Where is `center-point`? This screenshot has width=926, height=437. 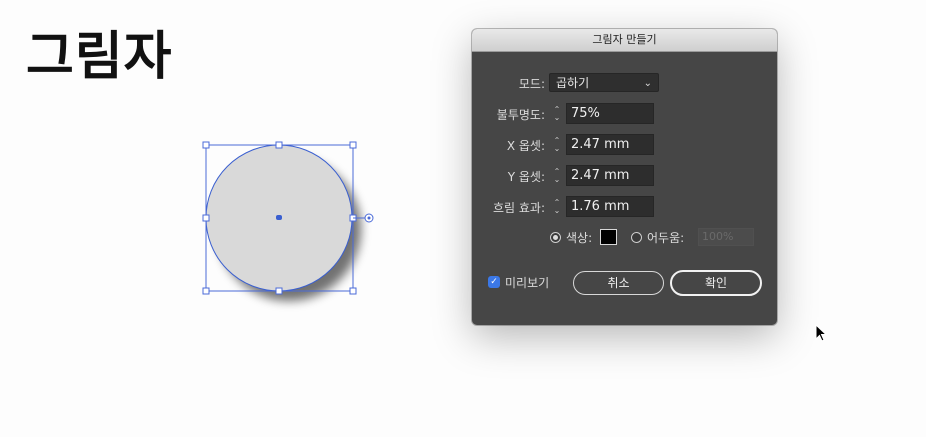 center-point is located at coordinates (279, 217).